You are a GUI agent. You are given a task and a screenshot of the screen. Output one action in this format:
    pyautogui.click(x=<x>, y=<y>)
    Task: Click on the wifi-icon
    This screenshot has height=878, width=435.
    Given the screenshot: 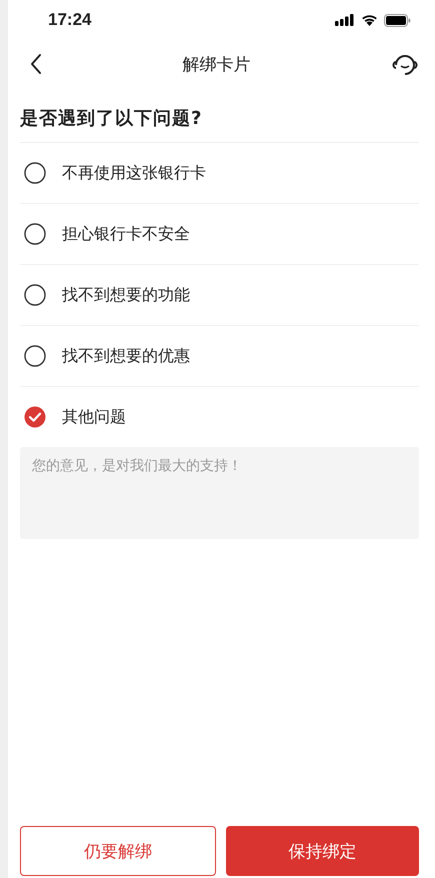 What is the action you would take?
    pyautogui.click(x=369, y=20)
    